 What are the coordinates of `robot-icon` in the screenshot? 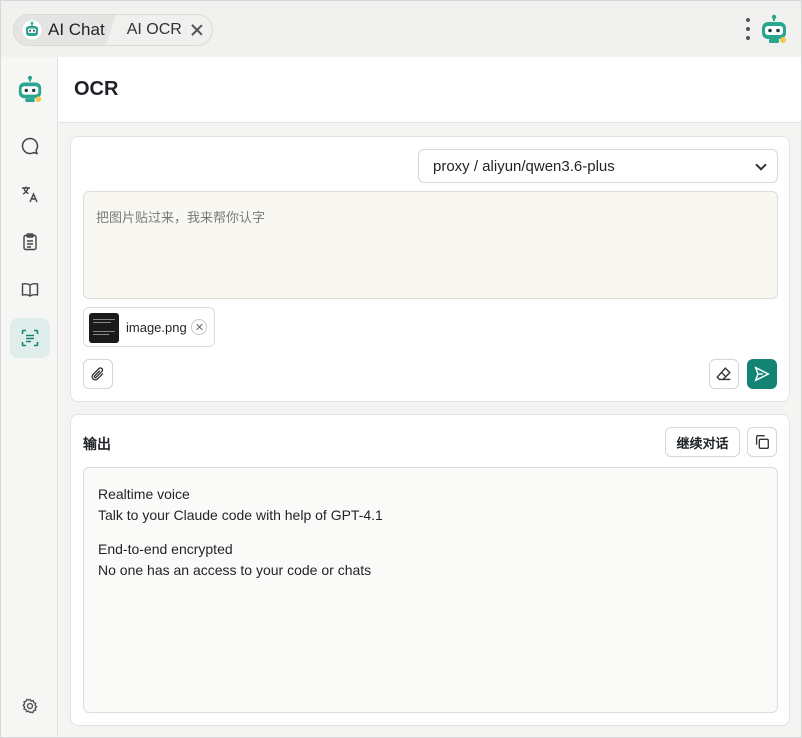 It's located at (32, 30).